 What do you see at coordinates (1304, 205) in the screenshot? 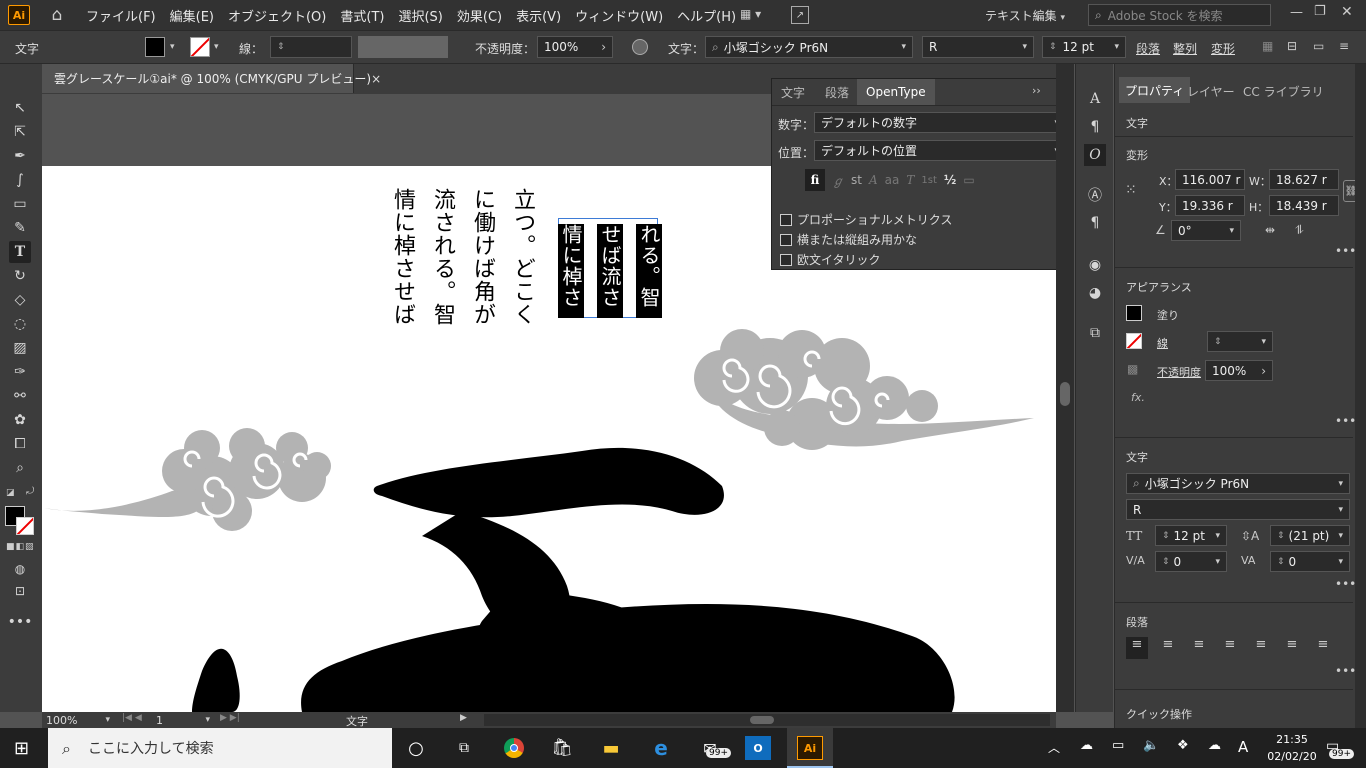
I see `h-field: 18.439 r` at bounding box center [1304, 205].